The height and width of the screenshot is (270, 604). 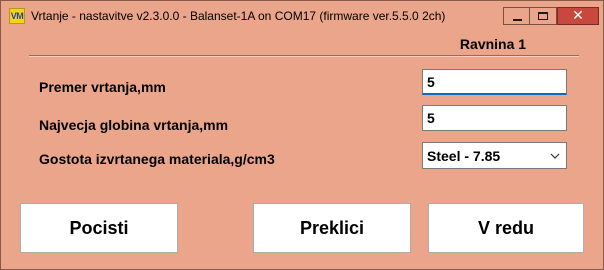 What do you see at coordinates (494, 118) in the screenshot?
I see `max-depth-input` at bounding box center [494, 118].